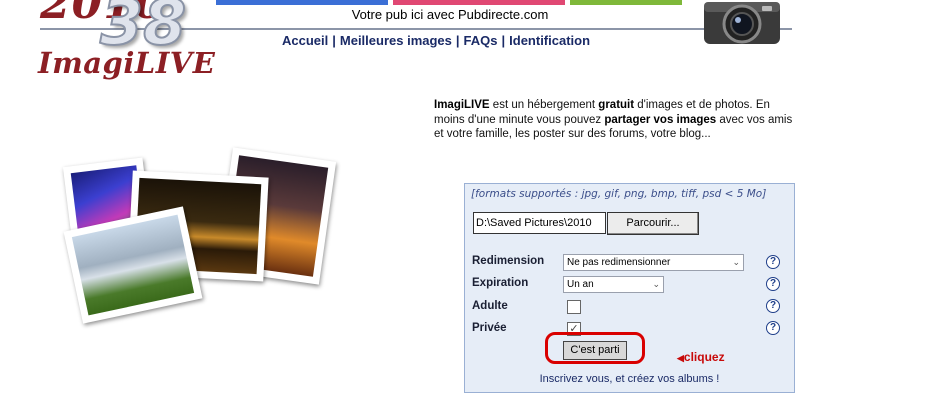 Image resolution: width=939 pixels, height=416 pixels. What do you see at coordinates (462, 105) in the screenshot?
I see `intro-brand: ImagiLIVE` at bounding box center [462, 105].